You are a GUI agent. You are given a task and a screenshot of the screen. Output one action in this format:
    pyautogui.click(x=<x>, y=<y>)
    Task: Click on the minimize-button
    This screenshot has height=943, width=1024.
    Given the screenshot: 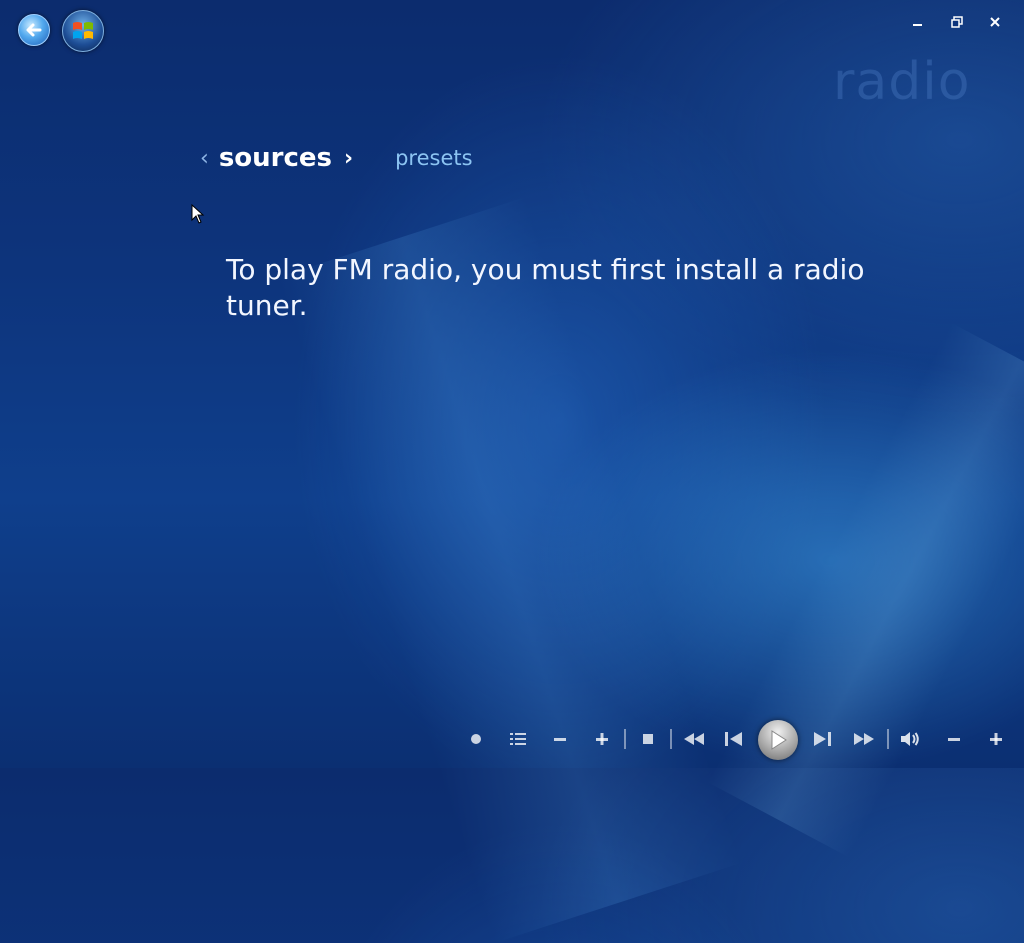 What is the action you would take?
    pyautogui.click(x=918, y=24)
    